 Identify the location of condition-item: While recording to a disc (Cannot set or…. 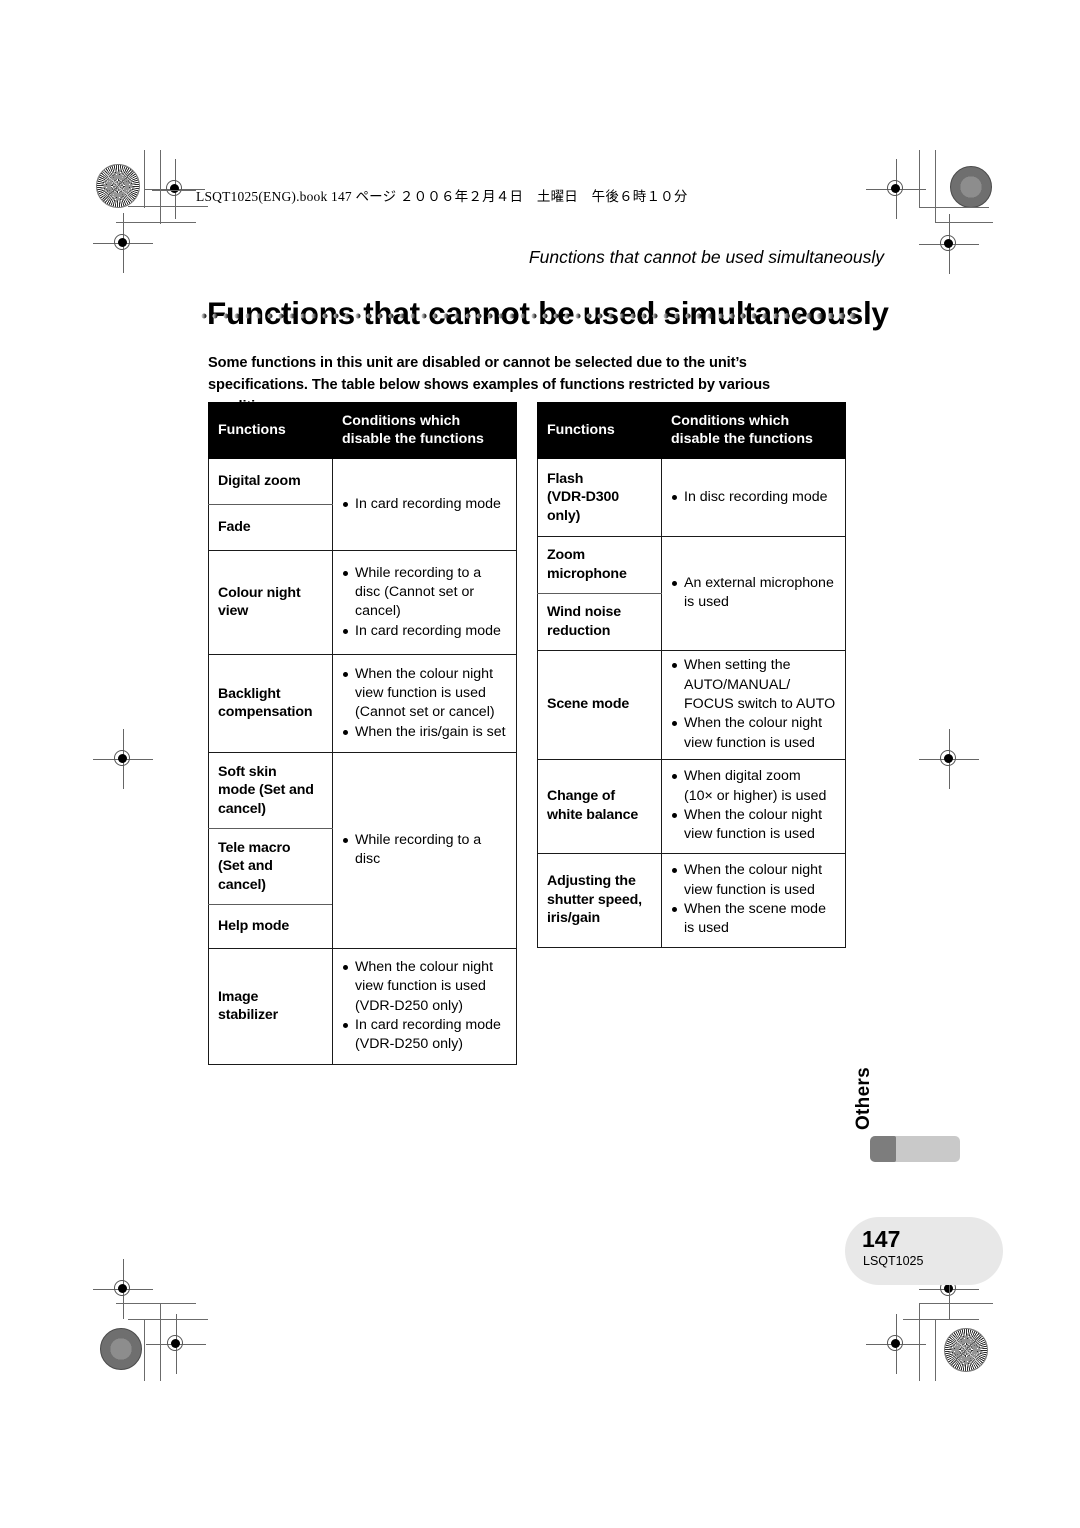
(425, 593).